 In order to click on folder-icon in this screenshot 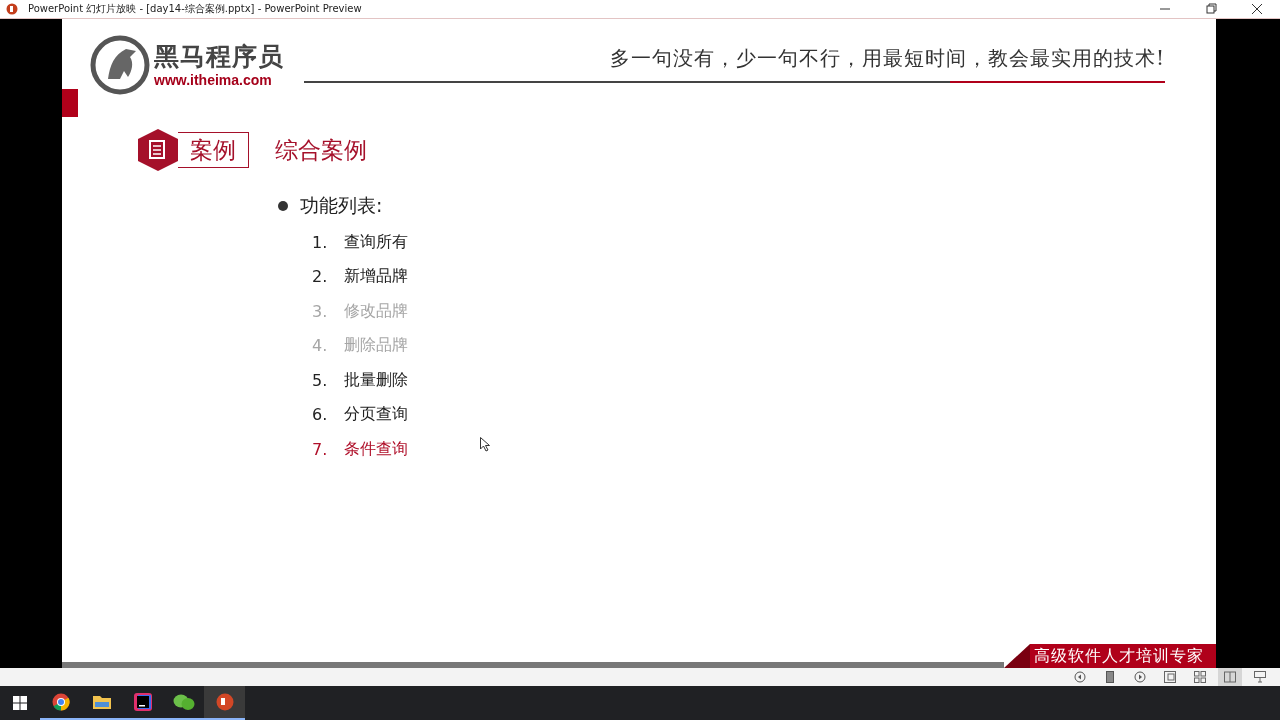, I will do `click(101, 702)`.